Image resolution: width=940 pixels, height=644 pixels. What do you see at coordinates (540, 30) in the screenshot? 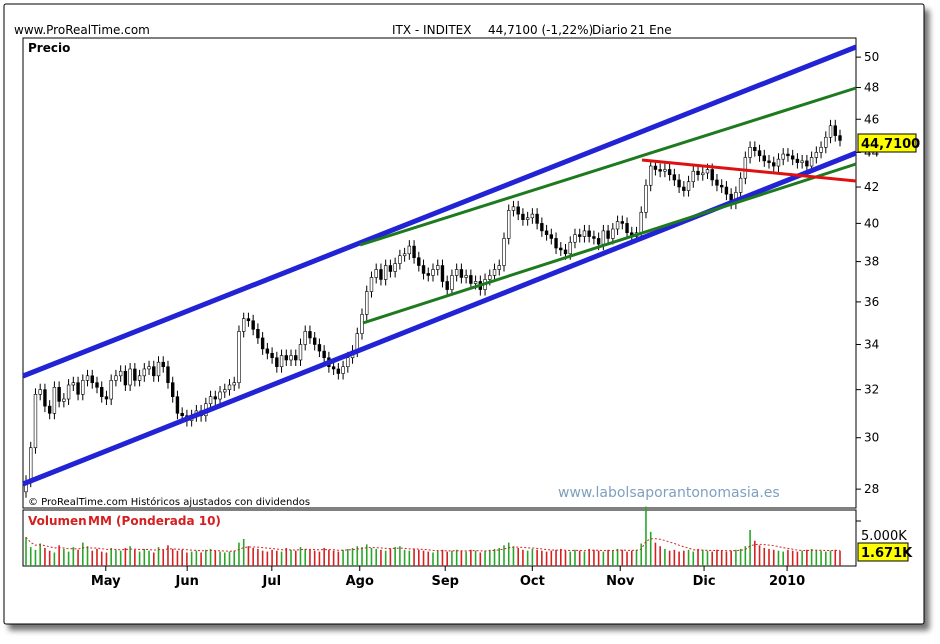
I see `ticker-quote: 44,7100 (-1,22%)` at bounding box center [540, 30].